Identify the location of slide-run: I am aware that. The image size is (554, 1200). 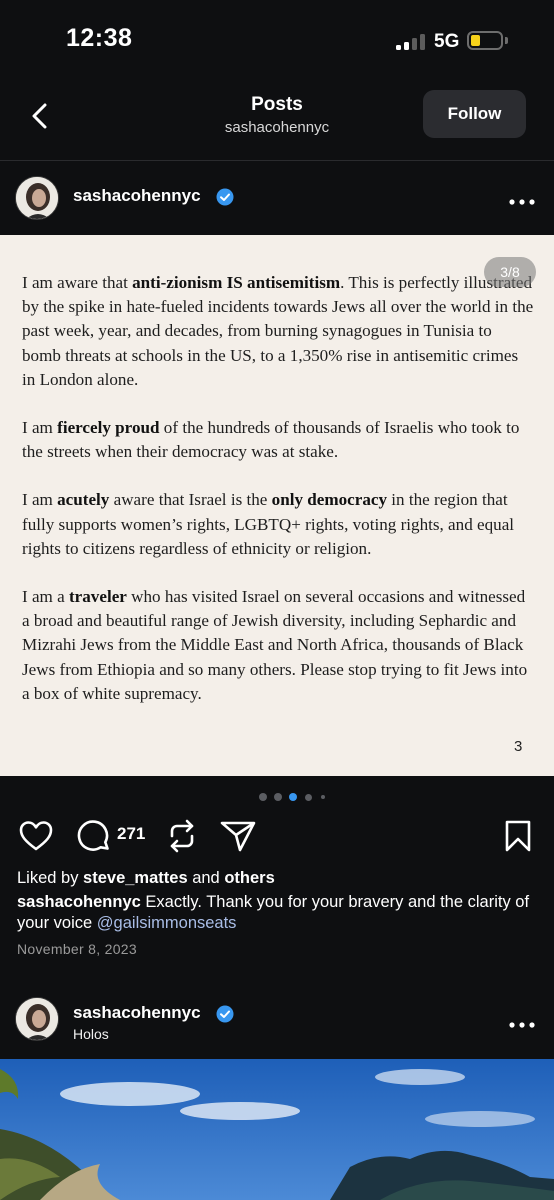
(77, 282).